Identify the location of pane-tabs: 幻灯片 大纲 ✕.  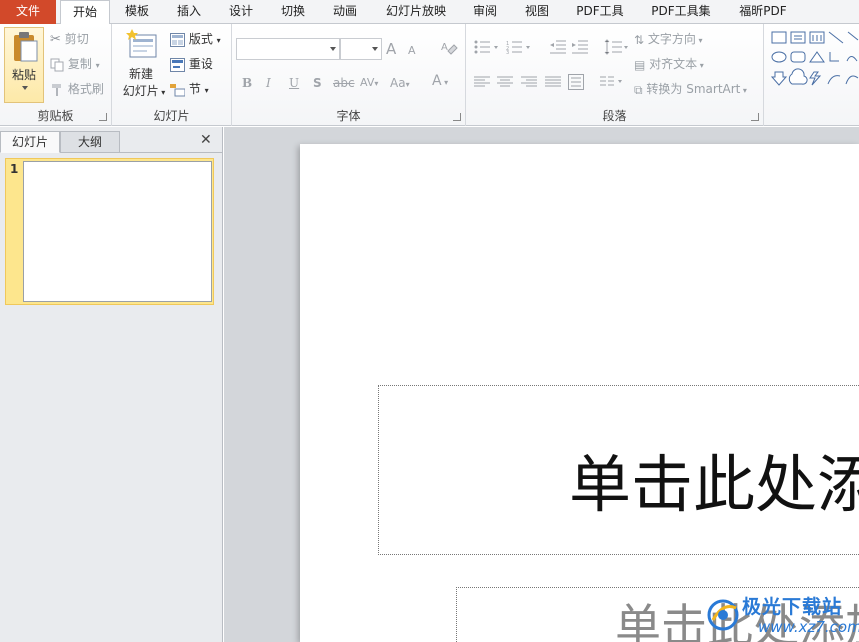
(111, 142).